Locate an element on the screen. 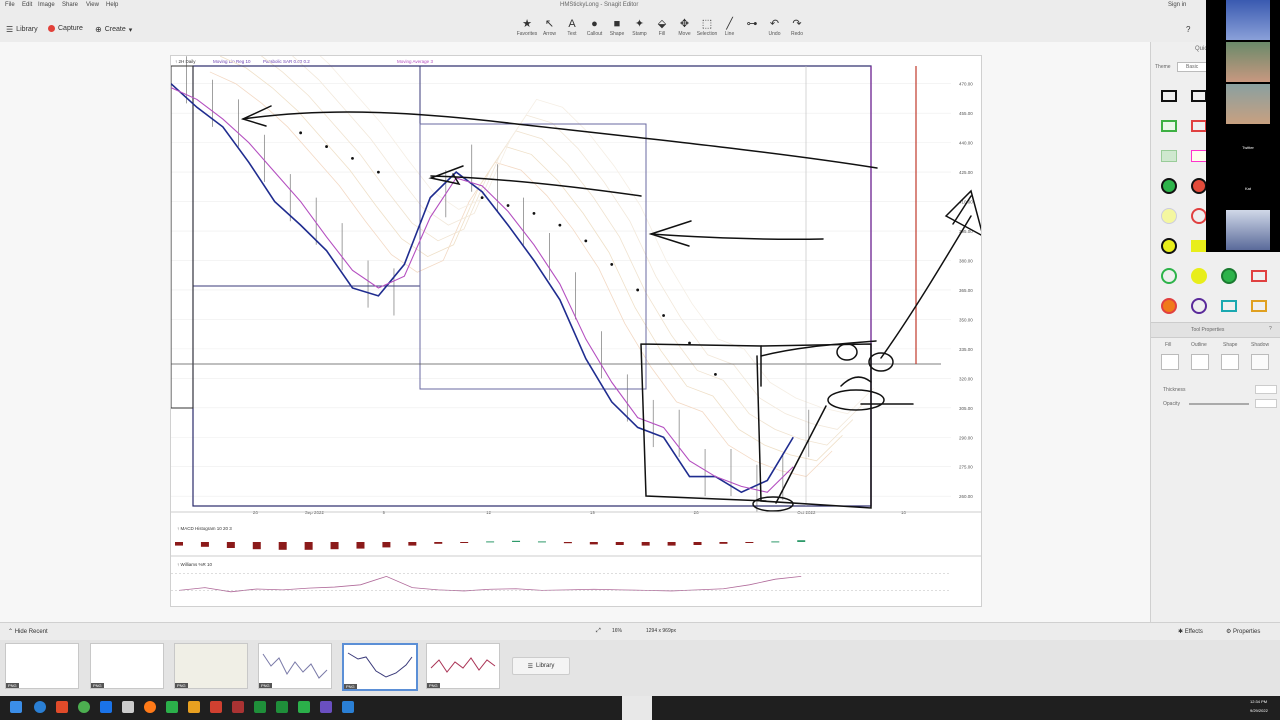 The height and width of the screenshot is (720, 1280). library-button: ☰ Library is located at coordinates (22, 29).